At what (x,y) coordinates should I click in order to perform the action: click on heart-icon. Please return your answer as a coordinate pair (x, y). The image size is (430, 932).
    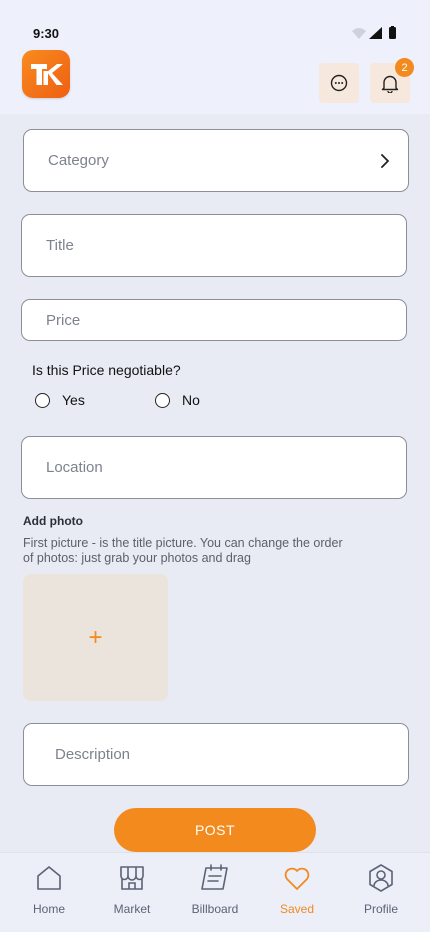
    Looking at the image, I should click on (297, 878).